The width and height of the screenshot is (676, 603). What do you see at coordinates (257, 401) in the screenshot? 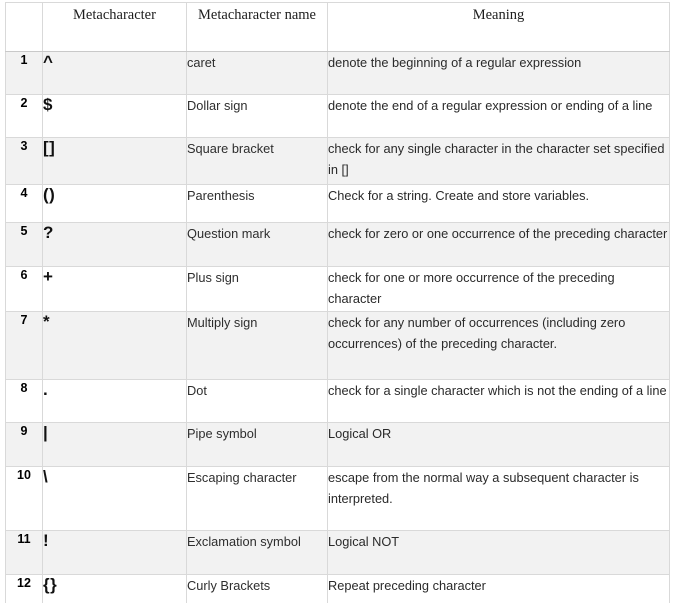
I see `metacharacter-name: Dot` at bounding box center [257, 401].